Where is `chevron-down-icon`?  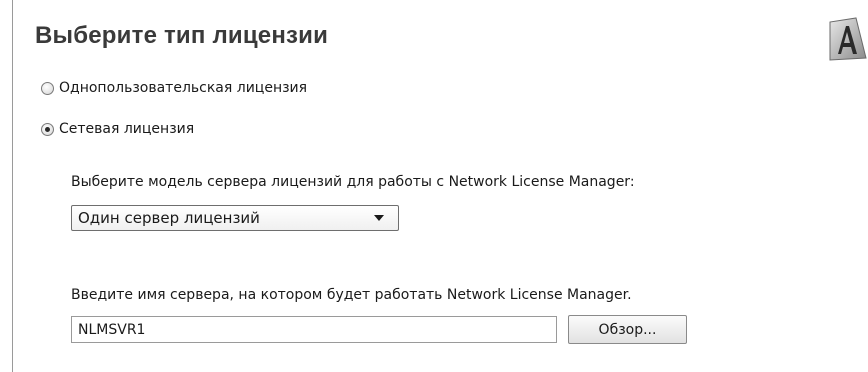 chevron-down-icon is located at coordinates (379, 218).